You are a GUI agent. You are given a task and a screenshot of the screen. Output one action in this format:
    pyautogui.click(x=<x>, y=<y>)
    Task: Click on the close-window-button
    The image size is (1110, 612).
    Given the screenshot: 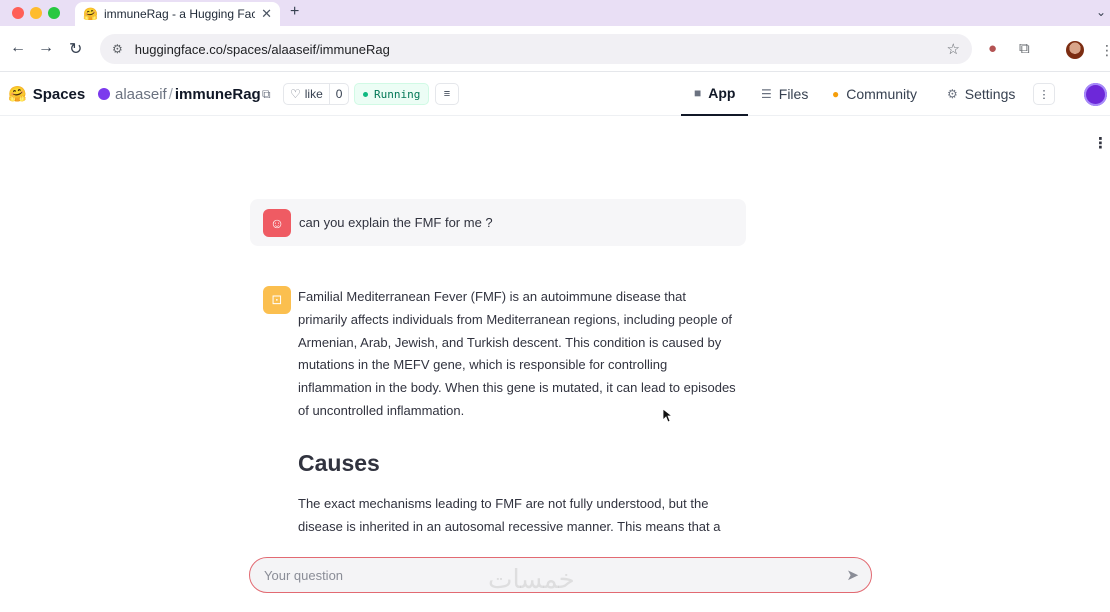 What is the action you would take?
    pyautogui.click(x=18, y=13)
    